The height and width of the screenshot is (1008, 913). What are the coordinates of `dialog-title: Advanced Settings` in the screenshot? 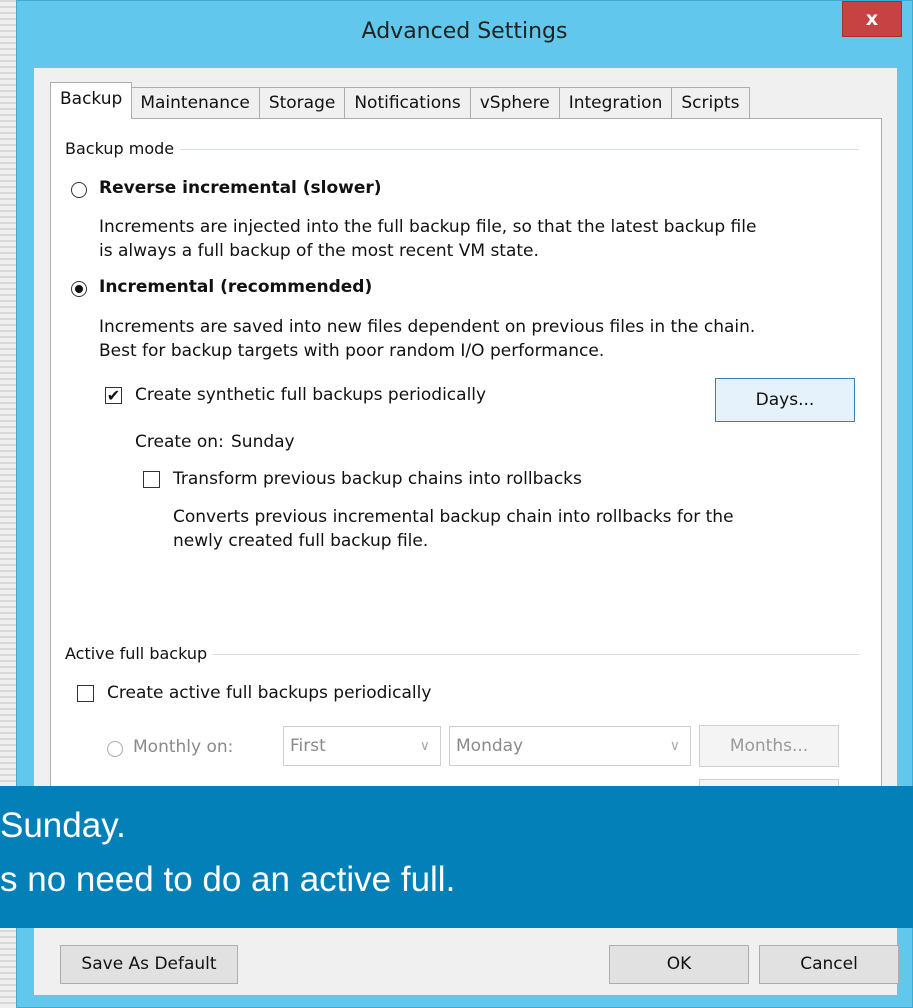 It's located at (464, 31).